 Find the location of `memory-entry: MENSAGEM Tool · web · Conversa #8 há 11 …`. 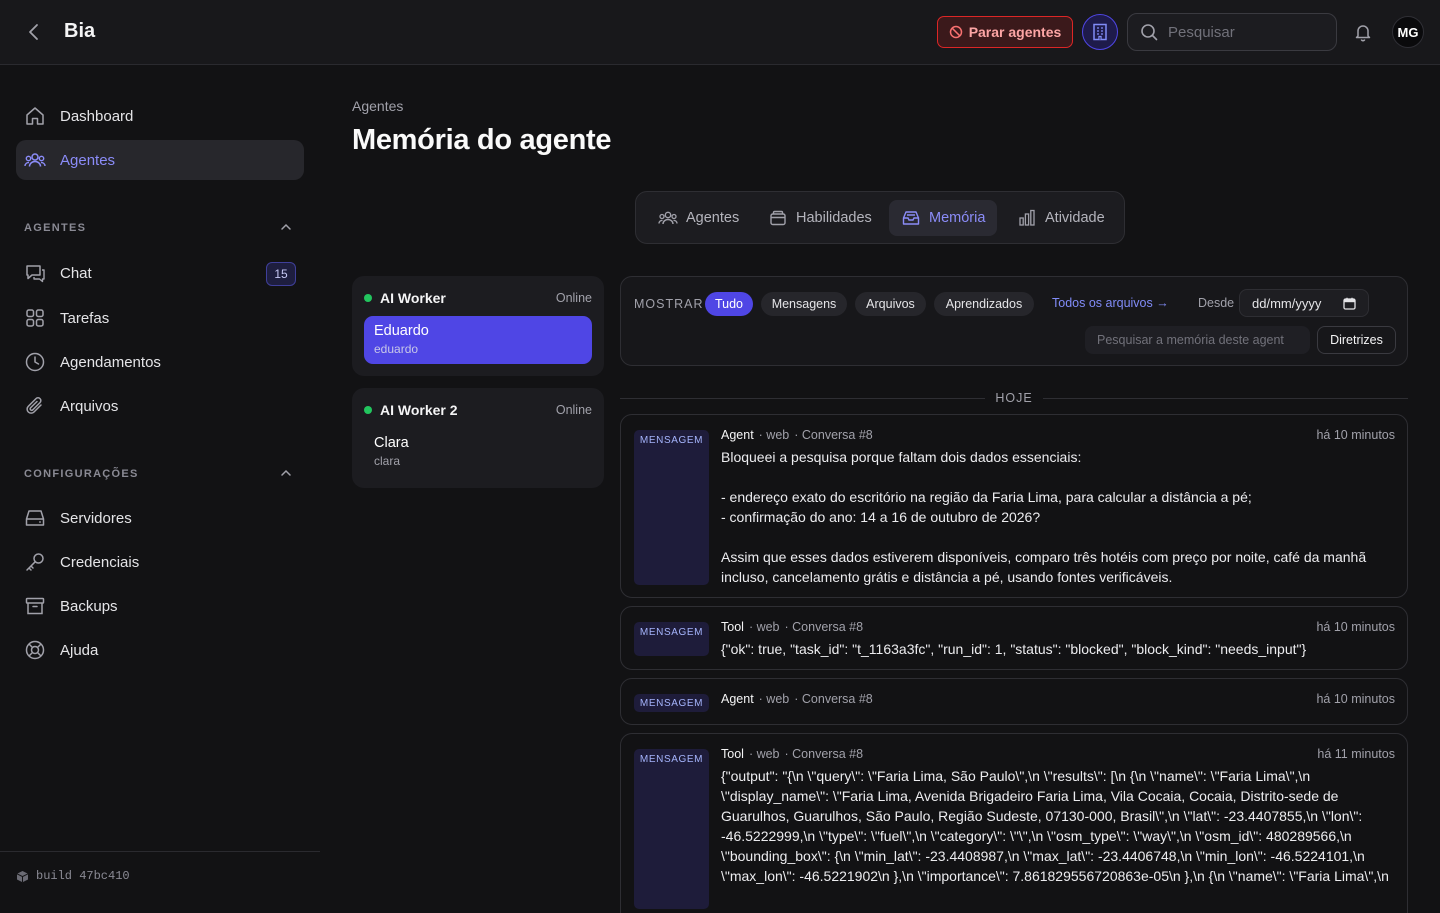

memory-entry: MENSAGEM Tool · web · Conversa #8 há 11 … is located at coordinates (1014, 823).